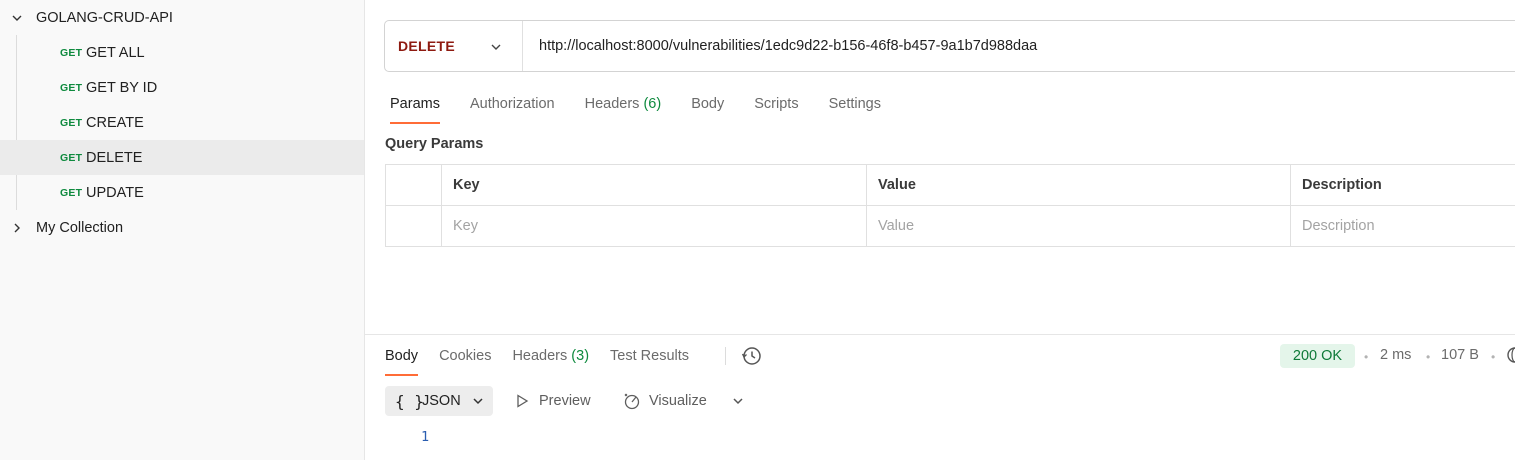 The image size is (1515, 460). I want to click on response-size: 107 B, so click(1460, 355).